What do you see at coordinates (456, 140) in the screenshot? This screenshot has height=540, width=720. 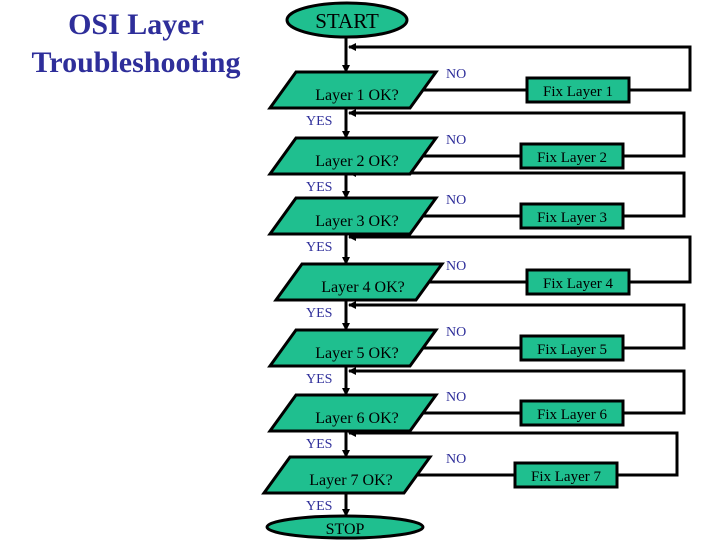 I see `no-label-layer-2: NO` at bounding box center [456, 140].